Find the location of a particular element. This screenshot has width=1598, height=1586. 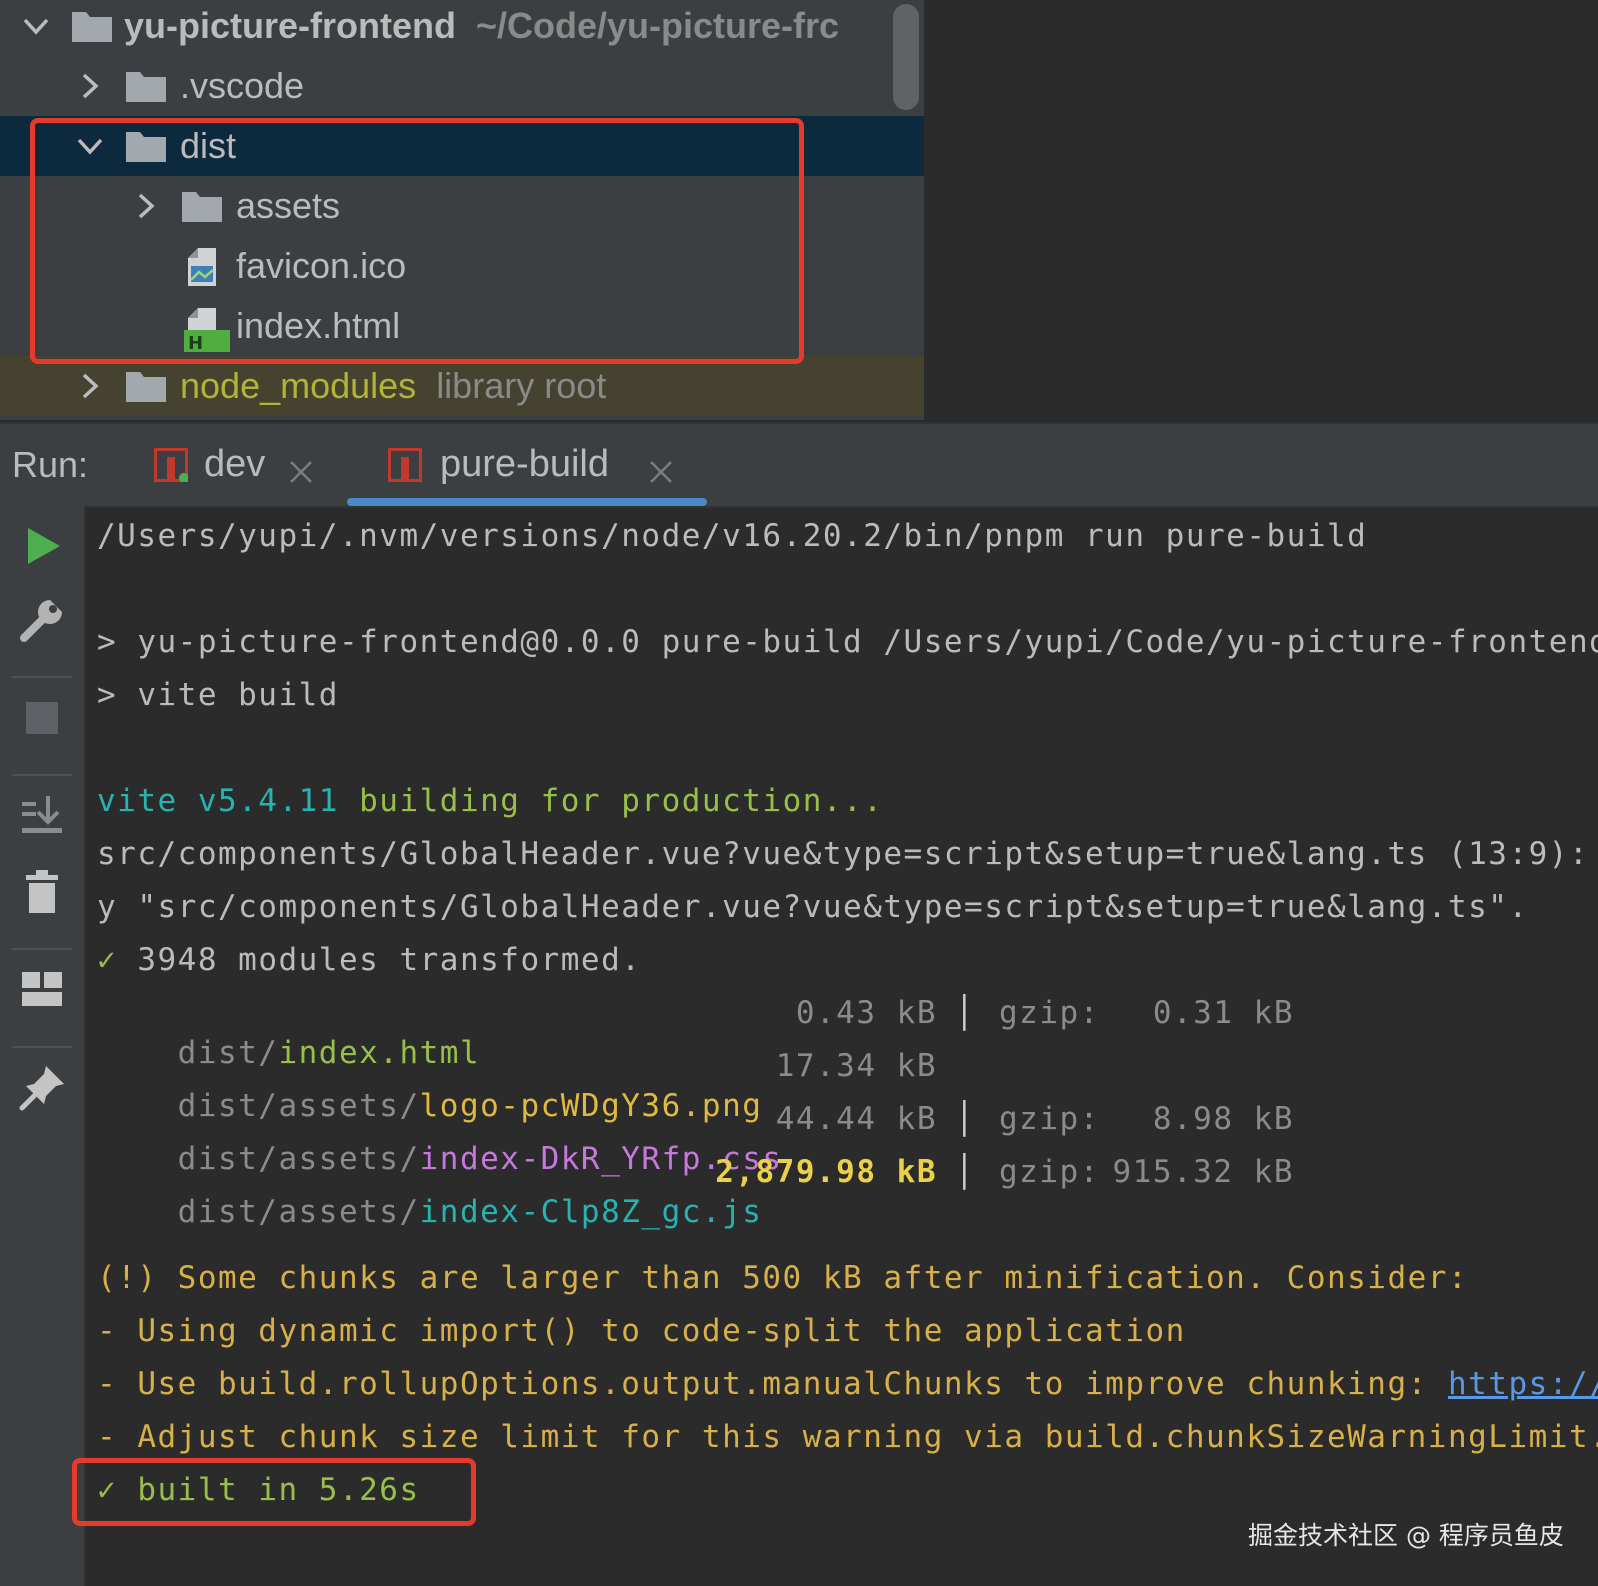

scroll-to-end-icon is located at coordinates (42, 816).